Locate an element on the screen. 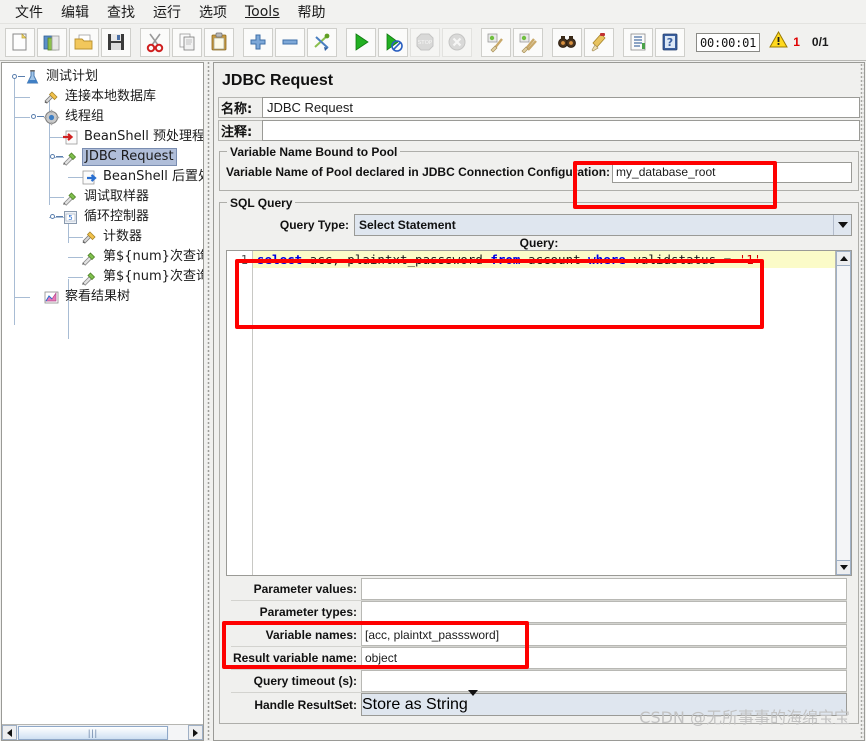 The image size is (866, 741). tree-horizontal-scrollbar: ||| is located at coordinates (102, 732).